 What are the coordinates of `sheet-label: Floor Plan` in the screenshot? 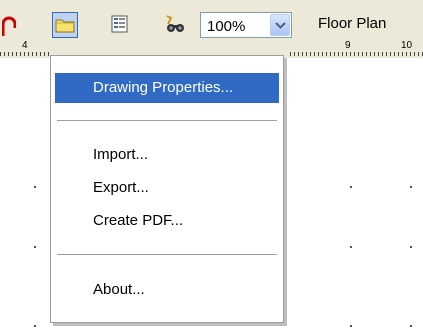 It's located at (352, 23).